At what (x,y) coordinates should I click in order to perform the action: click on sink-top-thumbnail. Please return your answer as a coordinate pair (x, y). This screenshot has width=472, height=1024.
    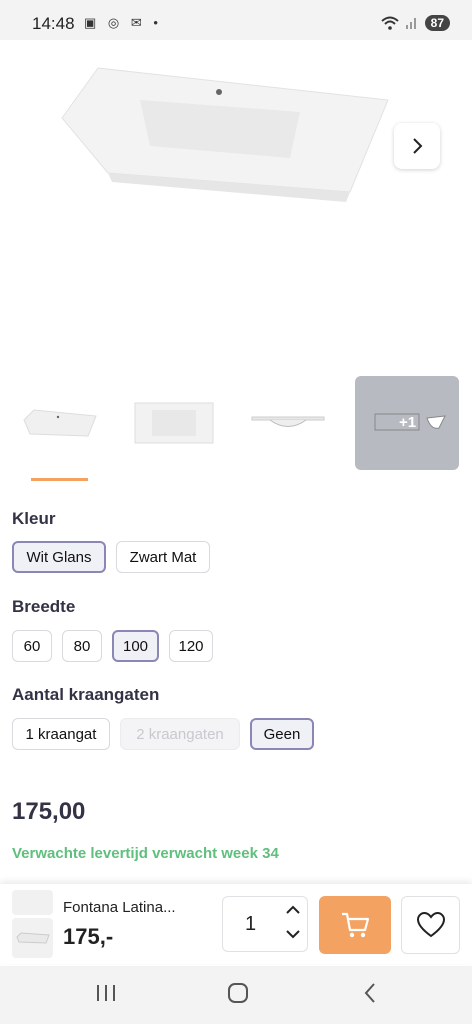
    Looking at the image, I should click on (174, 423).